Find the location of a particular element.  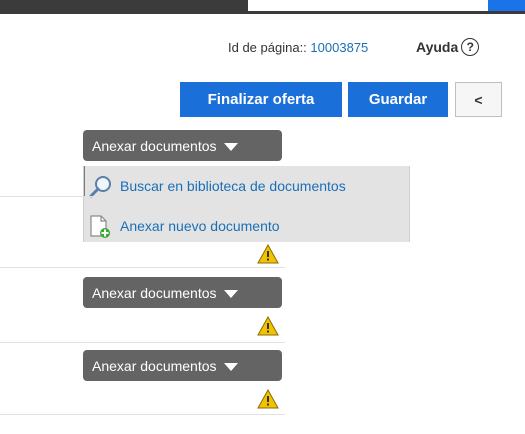

menu-item-new-document: Anexar nuevo documento is located at coordinates (182, 226).